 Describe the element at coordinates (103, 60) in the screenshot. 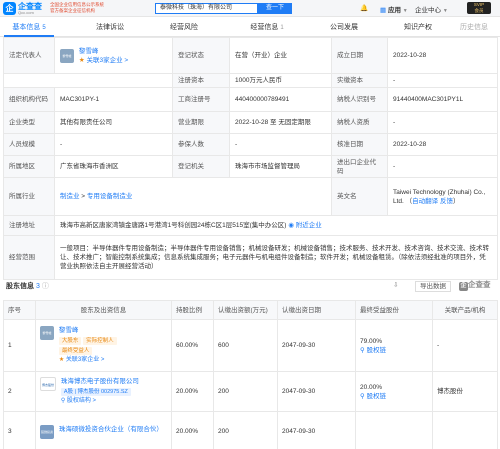

I see `legal-rep-related-link: ★ 关联3家企业 >` at that location.